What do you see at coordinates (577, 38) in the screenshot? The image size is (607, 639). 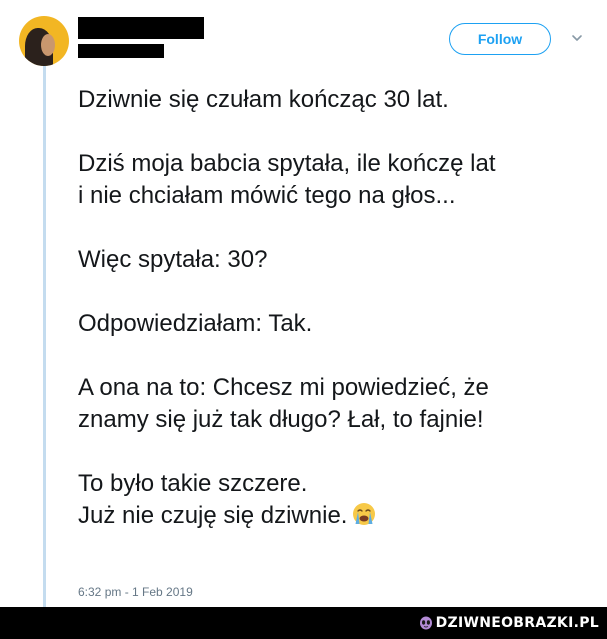 I see `chevron-down-icon` at bounding box center [577, 38].